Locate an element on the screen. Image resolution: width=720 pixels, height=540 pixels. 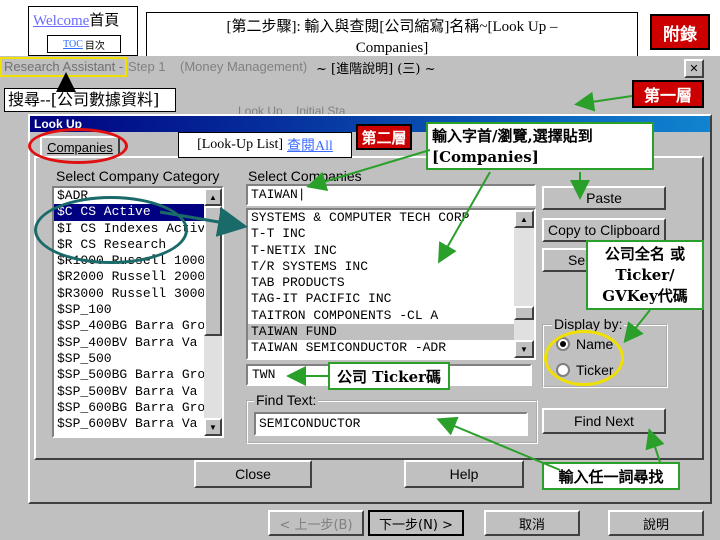
arrow-find-text is located at coordinates (498, 443).